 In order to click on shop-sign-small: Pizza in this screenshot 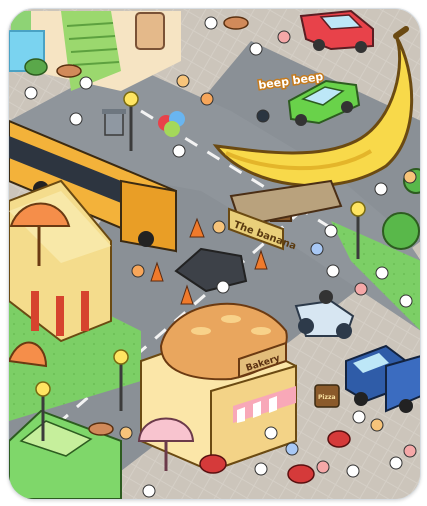, I will do `click(327, 396)`.